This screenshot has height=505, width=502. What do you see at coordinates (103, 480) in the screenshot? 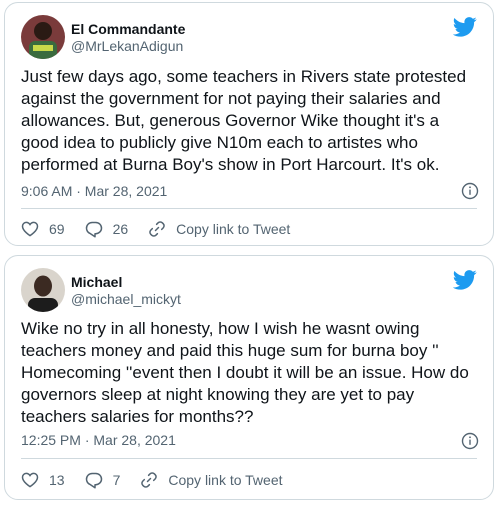
I see `reply-button: 7` at bounding box center [103, 480].